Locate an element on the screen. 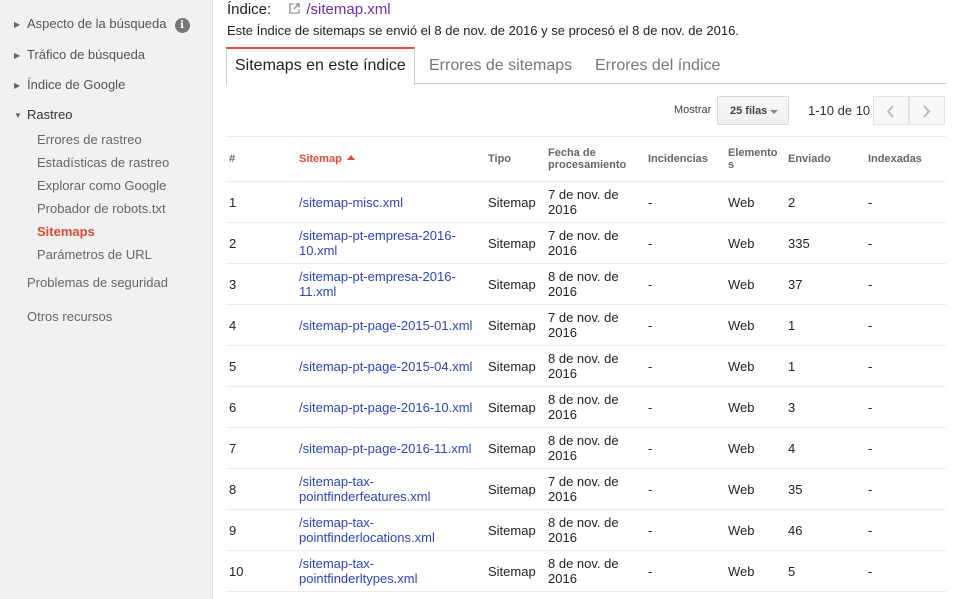 This screenshot has height=599, width=975. sidebar-item-google-index: ▶ Índice de Google is located at coordinates (69, 84).